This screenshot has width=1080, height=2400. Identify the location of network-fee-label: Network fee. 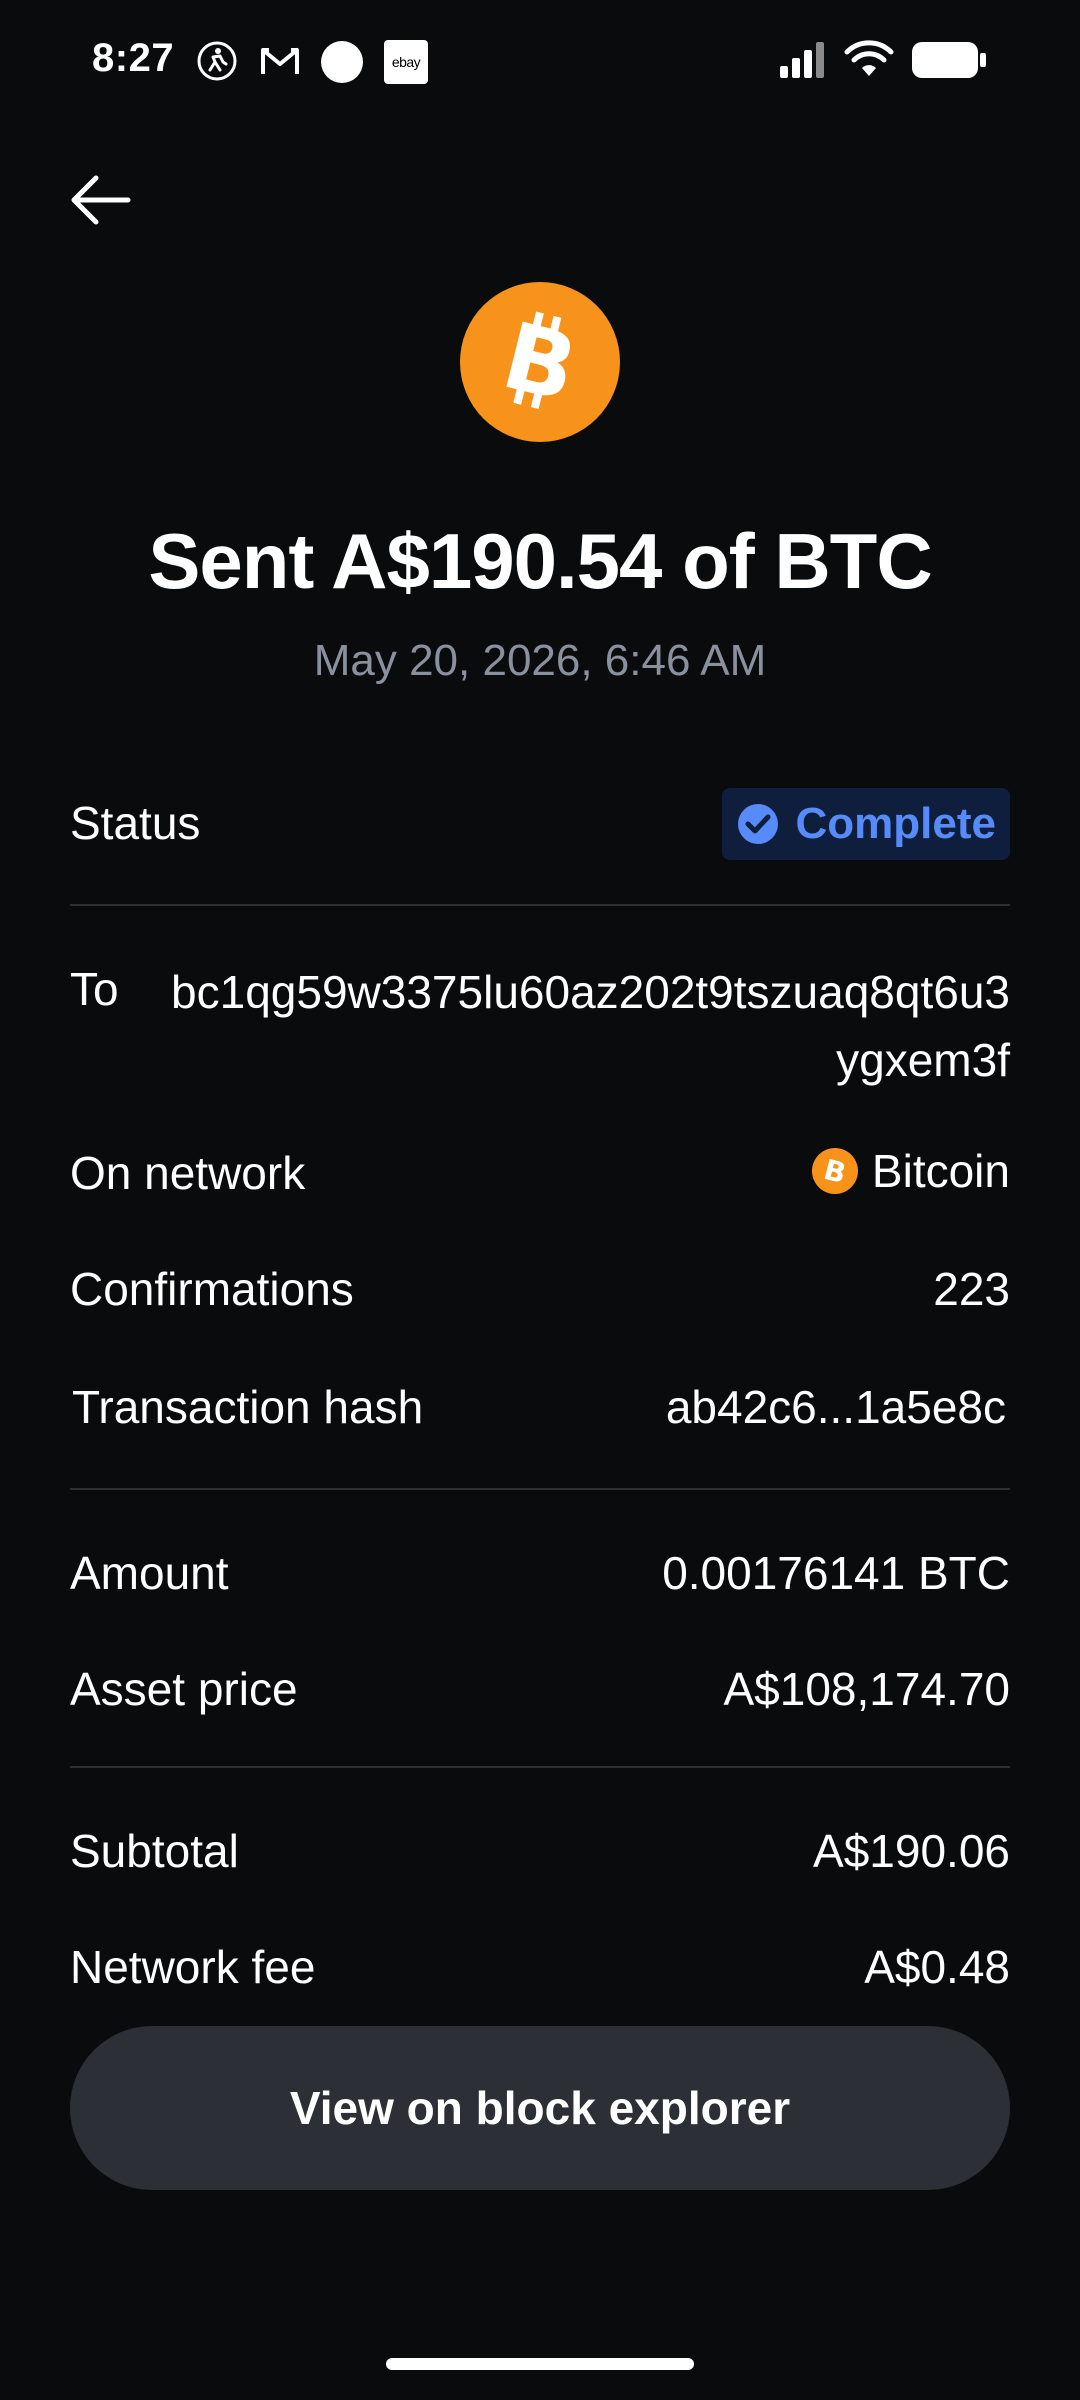
(193, 1967).